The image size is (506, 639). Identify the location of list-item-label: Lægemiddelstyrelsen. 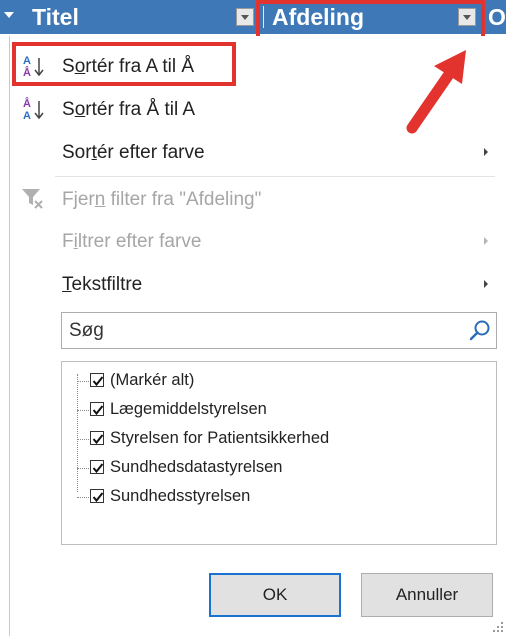
(188, 409).